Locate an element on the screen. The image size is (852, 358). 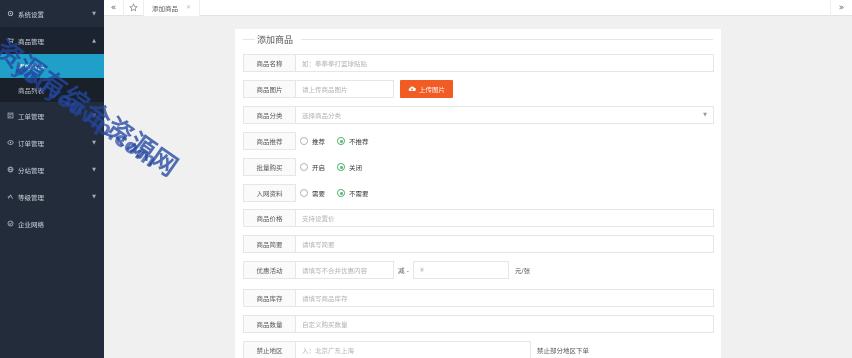
region-note: 禁止部分地区下单 is located at coordinates (563, 351).